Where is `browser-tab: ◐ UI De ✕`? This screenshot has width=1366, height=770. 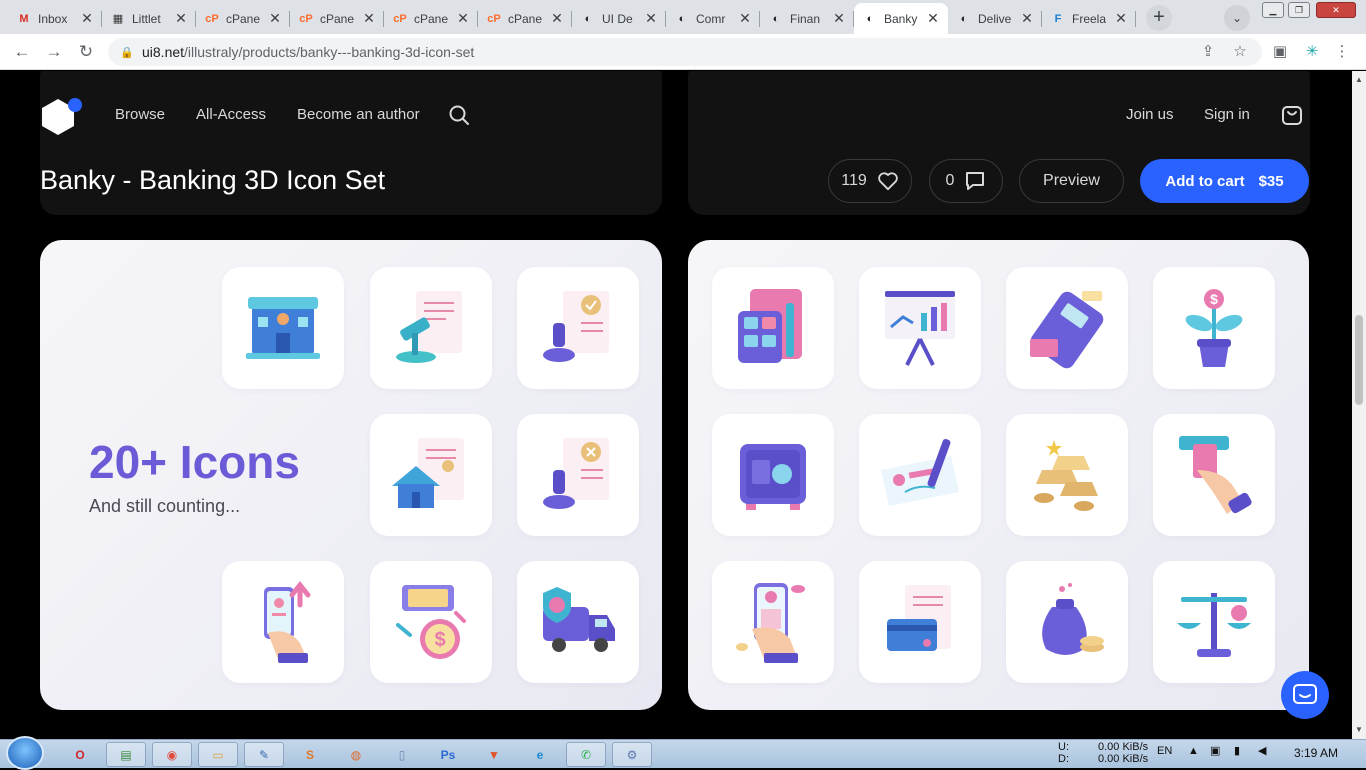
browser-tab: ◐ UI De ✕ is located at coordinates (619, 18).